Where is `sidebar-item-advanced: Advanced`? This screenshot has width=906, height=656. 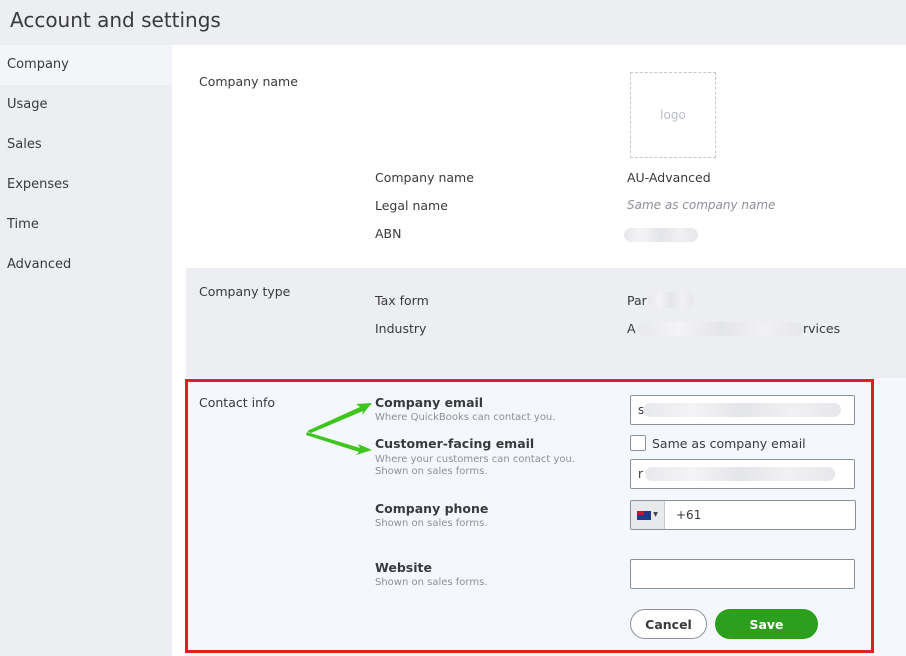
sidebar-item-advanced: Advanced is located at coordinates (86, 265).